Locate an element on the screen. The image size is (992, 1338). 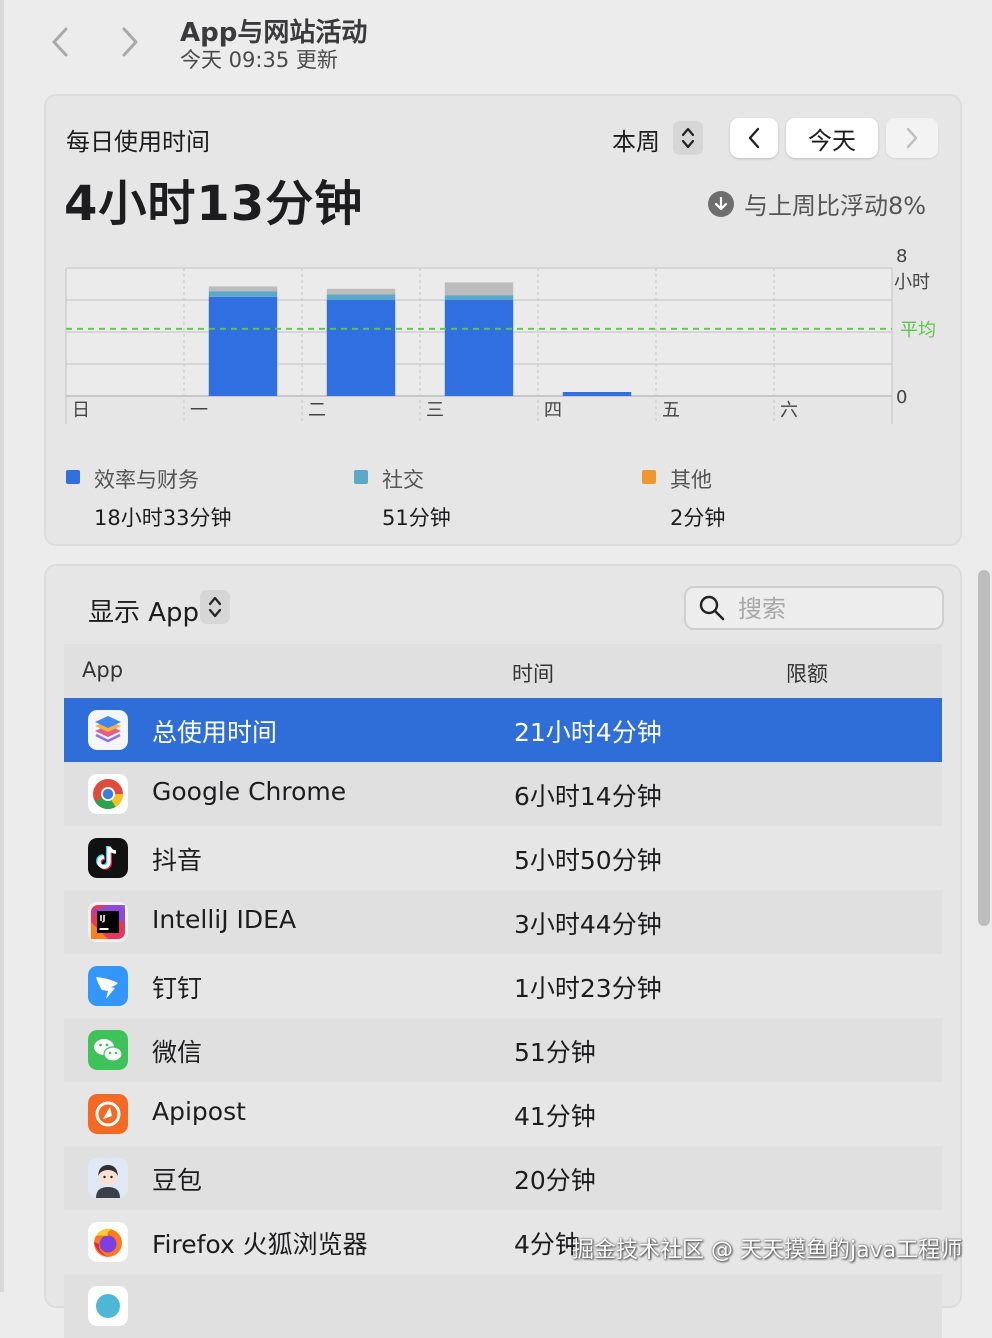
firefox-icon is located at coordinates (108, 1242).